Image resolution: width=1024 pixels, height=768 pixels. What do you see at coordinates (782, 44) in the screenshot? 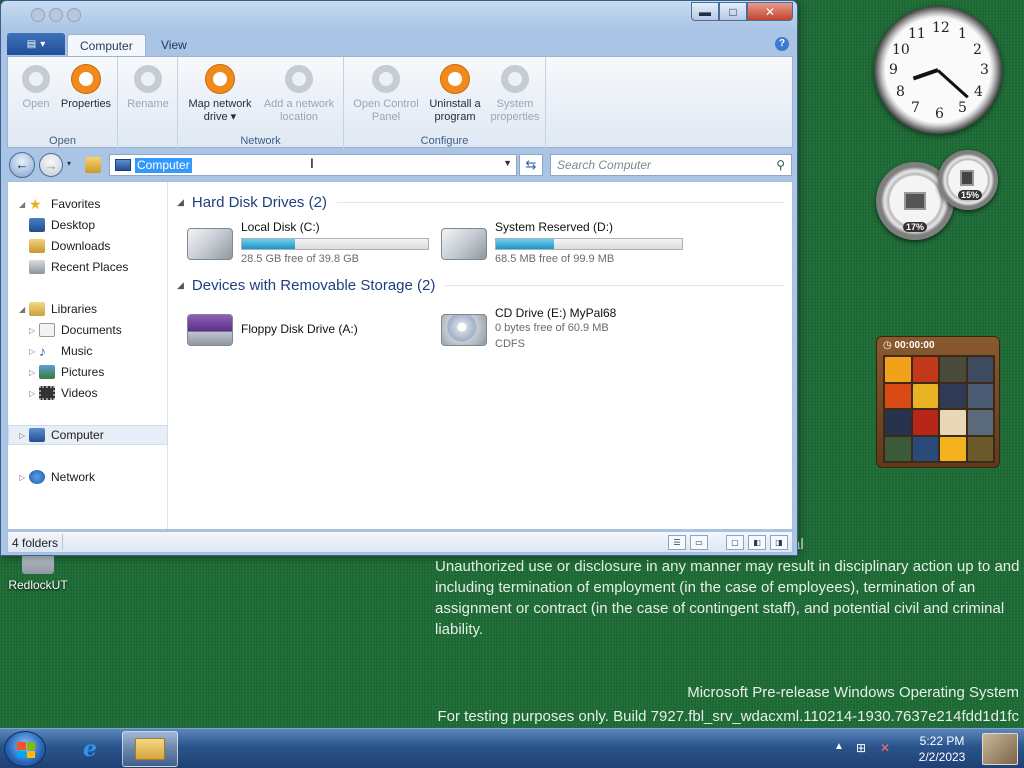
I see `help-icon: ?` at bounding box center [782, 44].